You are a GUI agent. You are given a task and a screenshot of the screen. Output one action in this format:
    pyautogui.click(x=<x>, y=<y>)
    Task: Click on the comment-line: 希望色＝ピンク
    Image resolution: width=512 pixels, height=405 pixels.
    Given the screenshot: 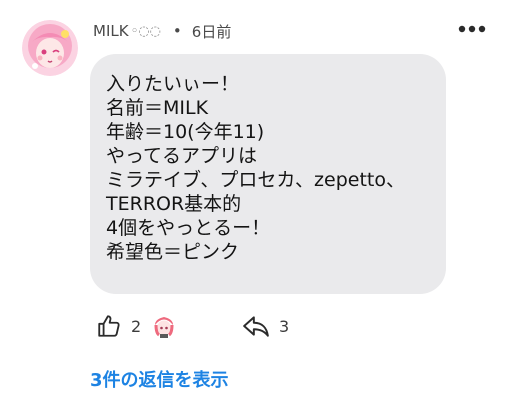 What is the action you would take?
    pyautogui.click(x=173, y=252)
    